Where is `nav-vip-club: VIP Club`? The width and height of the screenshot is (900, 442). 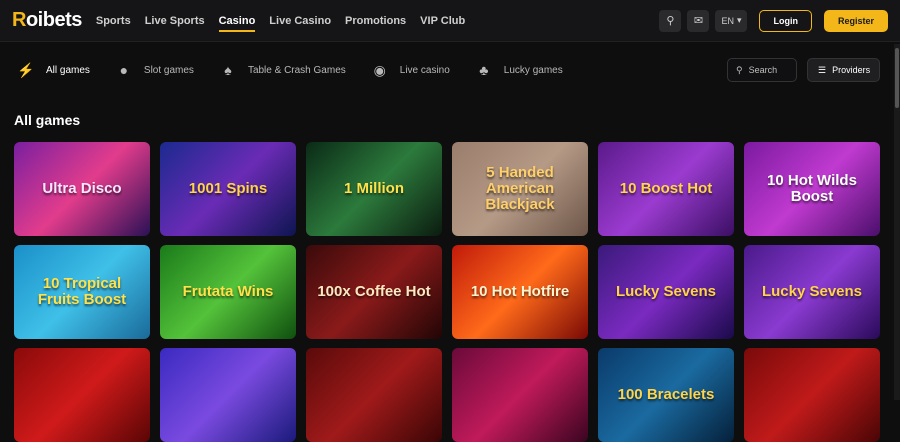 nav-vip-club: VIP Club is located at coordinates (442, 21).